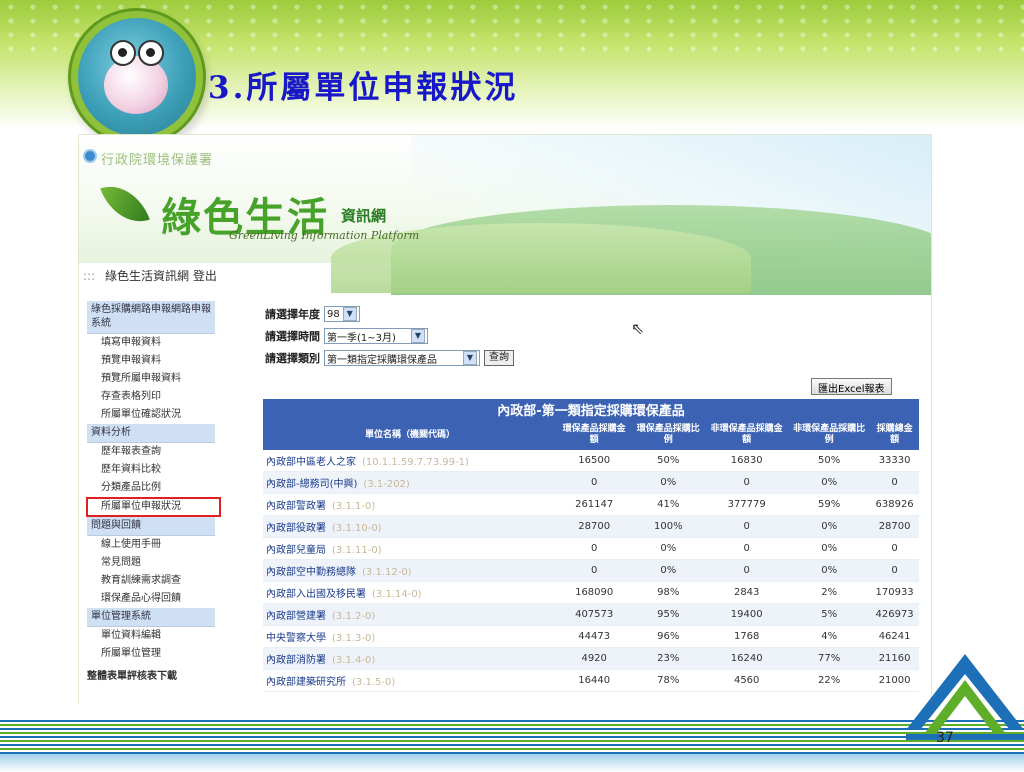  Describe the element at coordinates (151, 581) in the screenshot. I see `sidebar-item: 教育訓練需求調查` at that location.